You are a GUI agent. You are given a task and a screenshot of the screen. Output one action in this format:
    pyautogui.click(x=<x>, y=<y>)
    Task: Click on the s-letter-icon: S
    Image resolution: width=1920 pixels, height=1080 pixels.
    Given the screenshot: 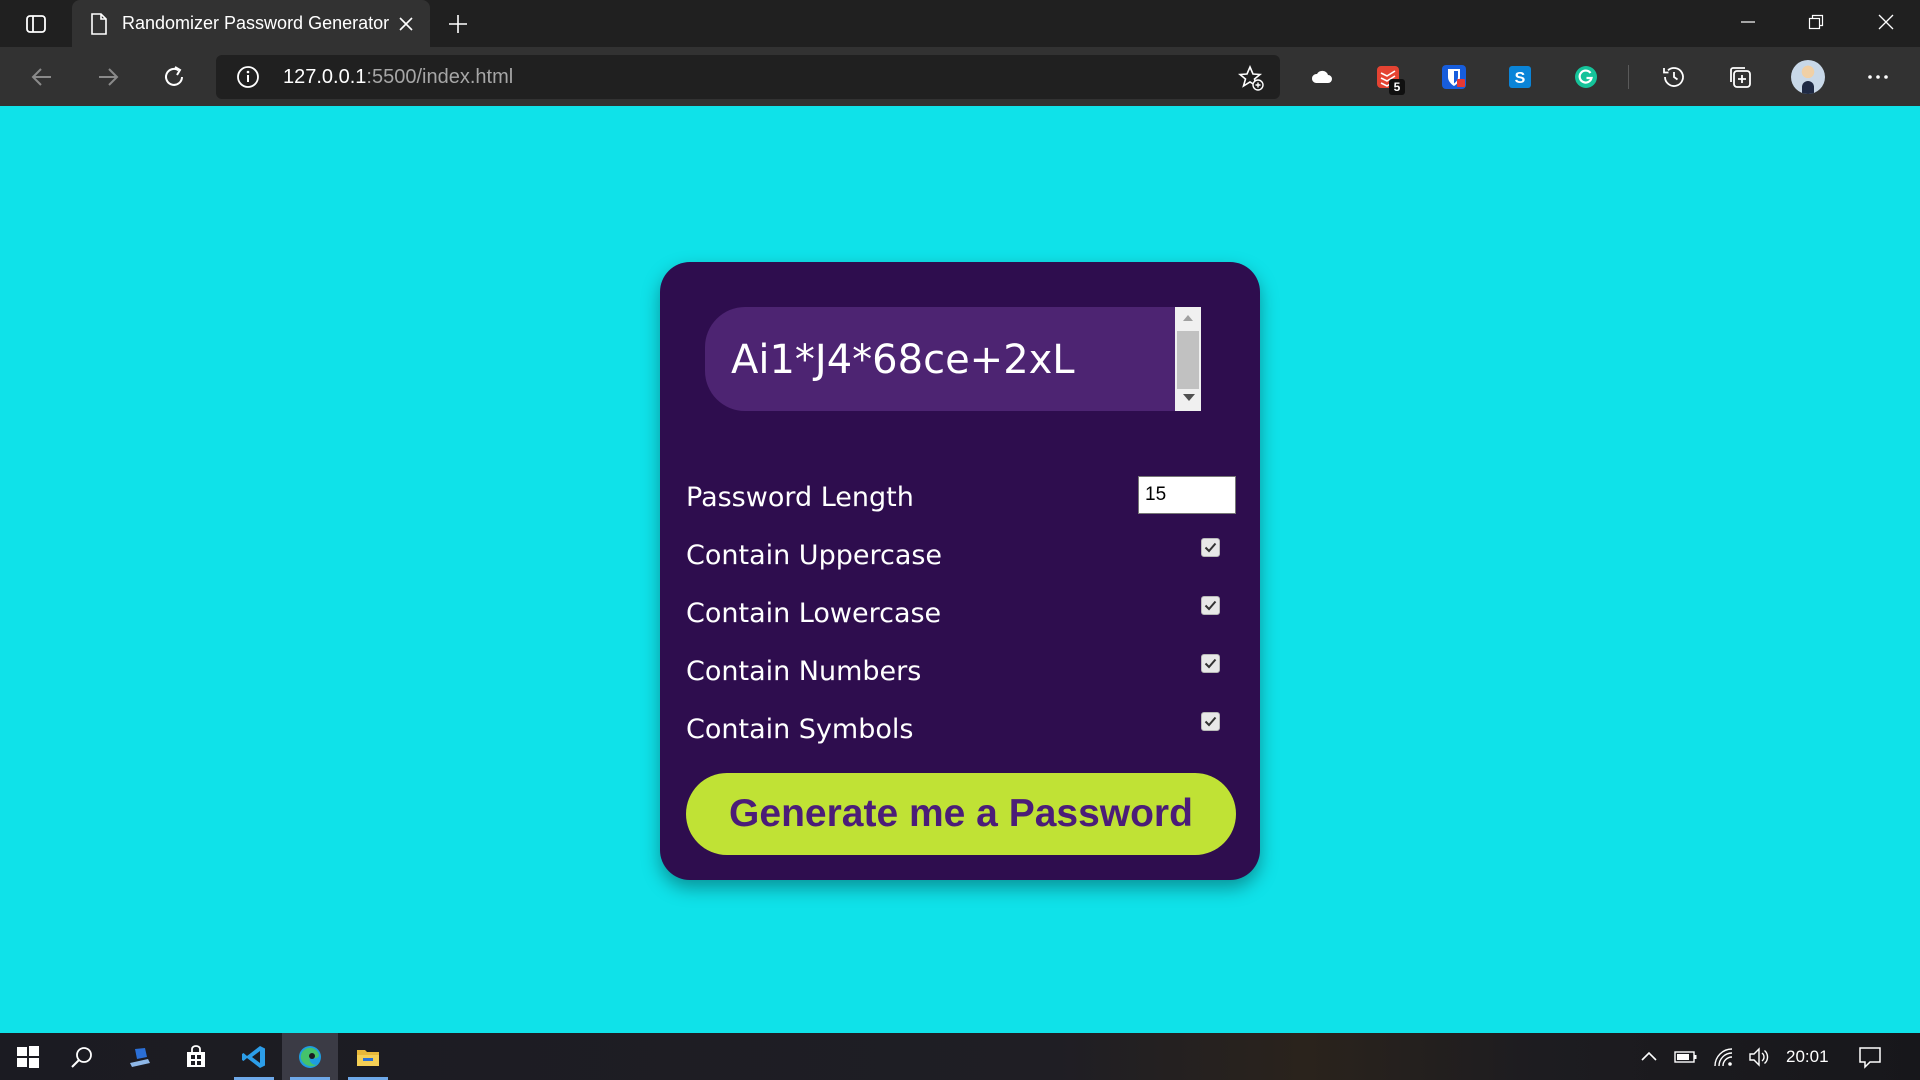 What is the action you would take?
    pyautogui.click(x=1520, y=77)
    